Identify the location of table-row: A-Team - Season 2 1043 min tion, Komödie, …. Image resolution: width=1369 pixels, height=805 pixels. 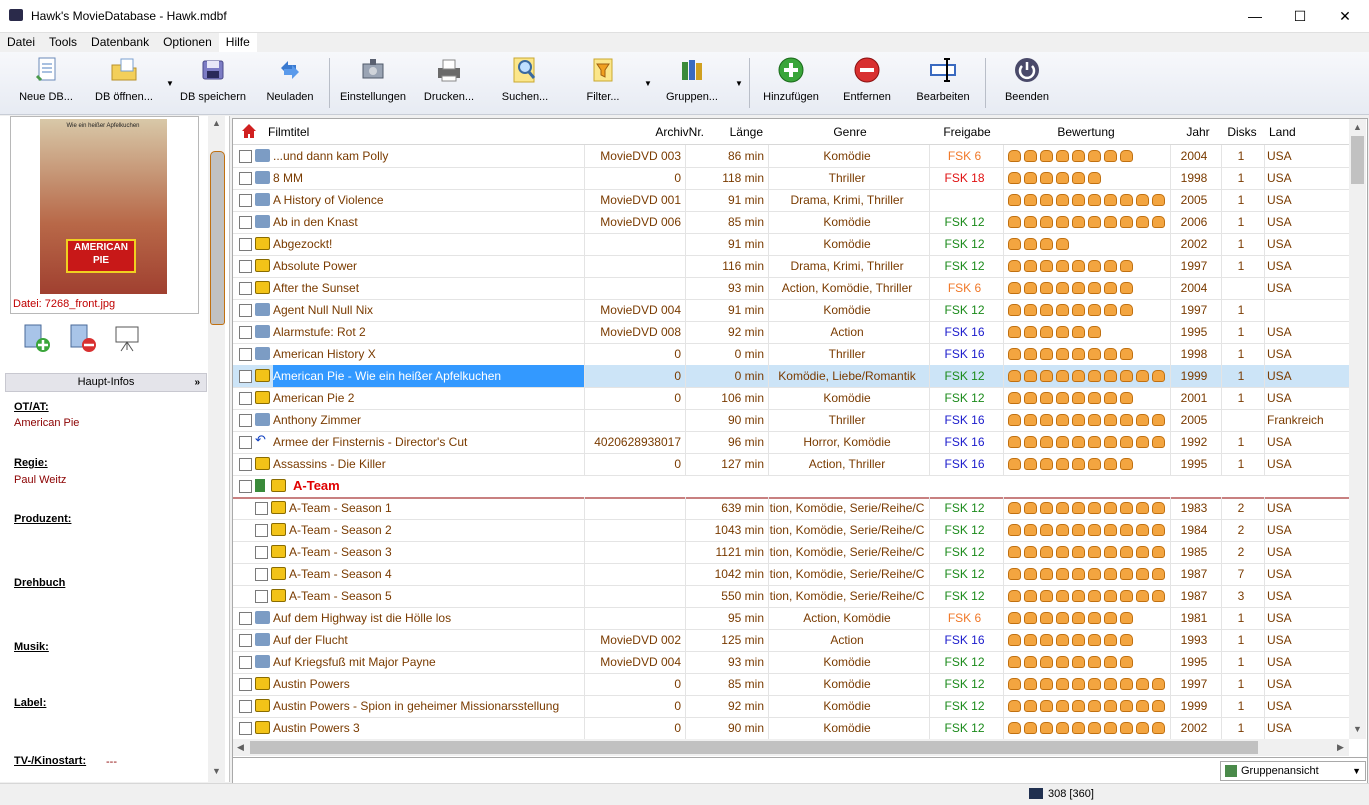
(792, 530).